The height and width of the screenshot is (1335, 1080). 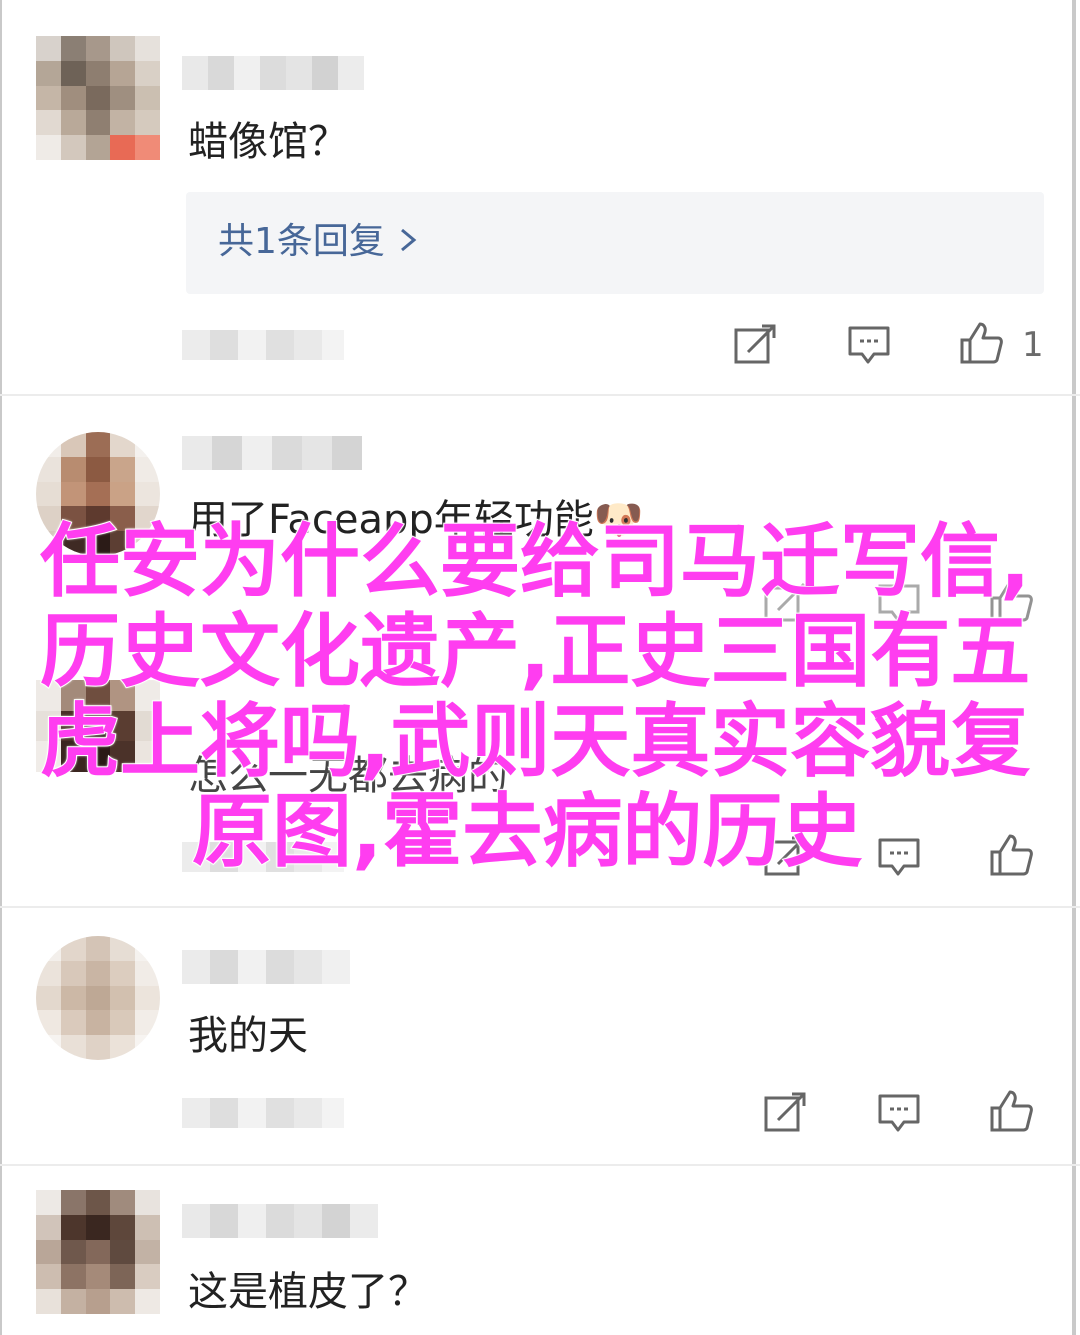 What do you see at coordinates (308, 1292) in the screenshot?
I see `comment-text: 这是植皮了？` at bounding box center [308, 1292].